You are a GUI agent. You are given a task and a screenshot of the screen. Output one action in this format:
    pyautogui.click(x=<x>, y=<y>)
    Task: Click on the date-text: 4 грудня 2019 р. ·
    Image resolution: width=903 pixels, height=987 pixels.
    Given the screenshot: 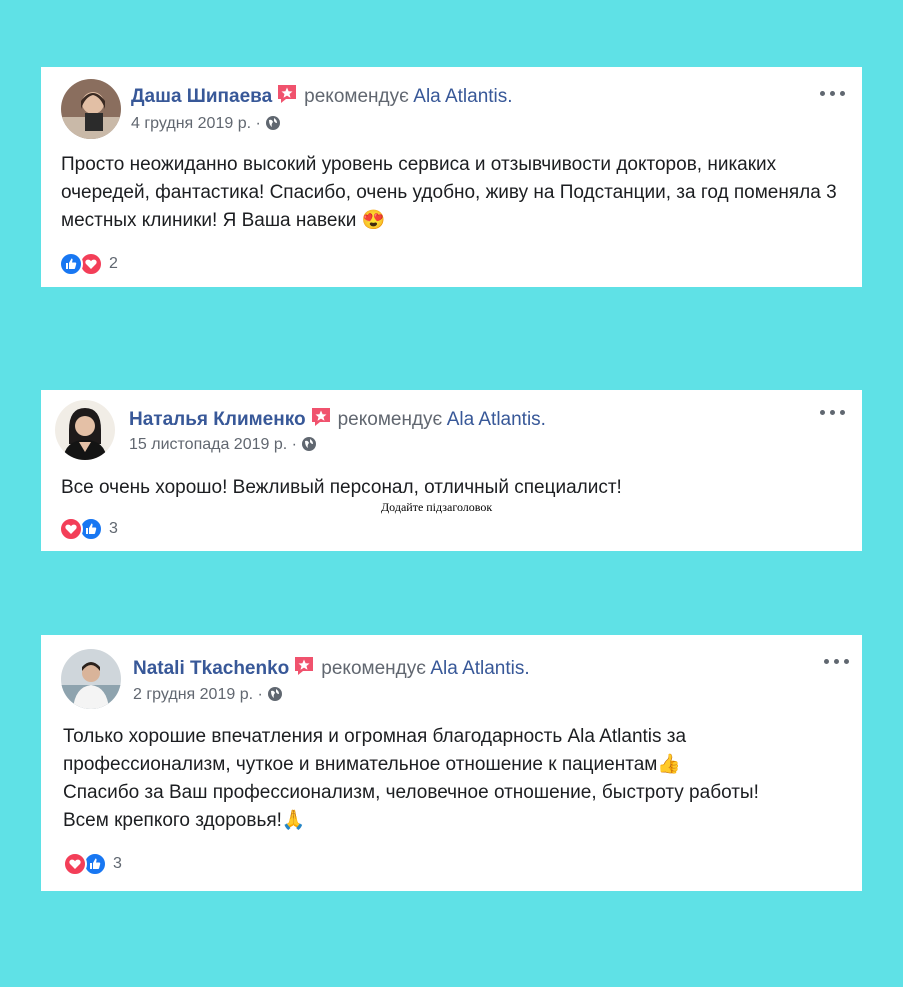 What is the action you would take?
    pyautogui.click(x=196, y=123)
    